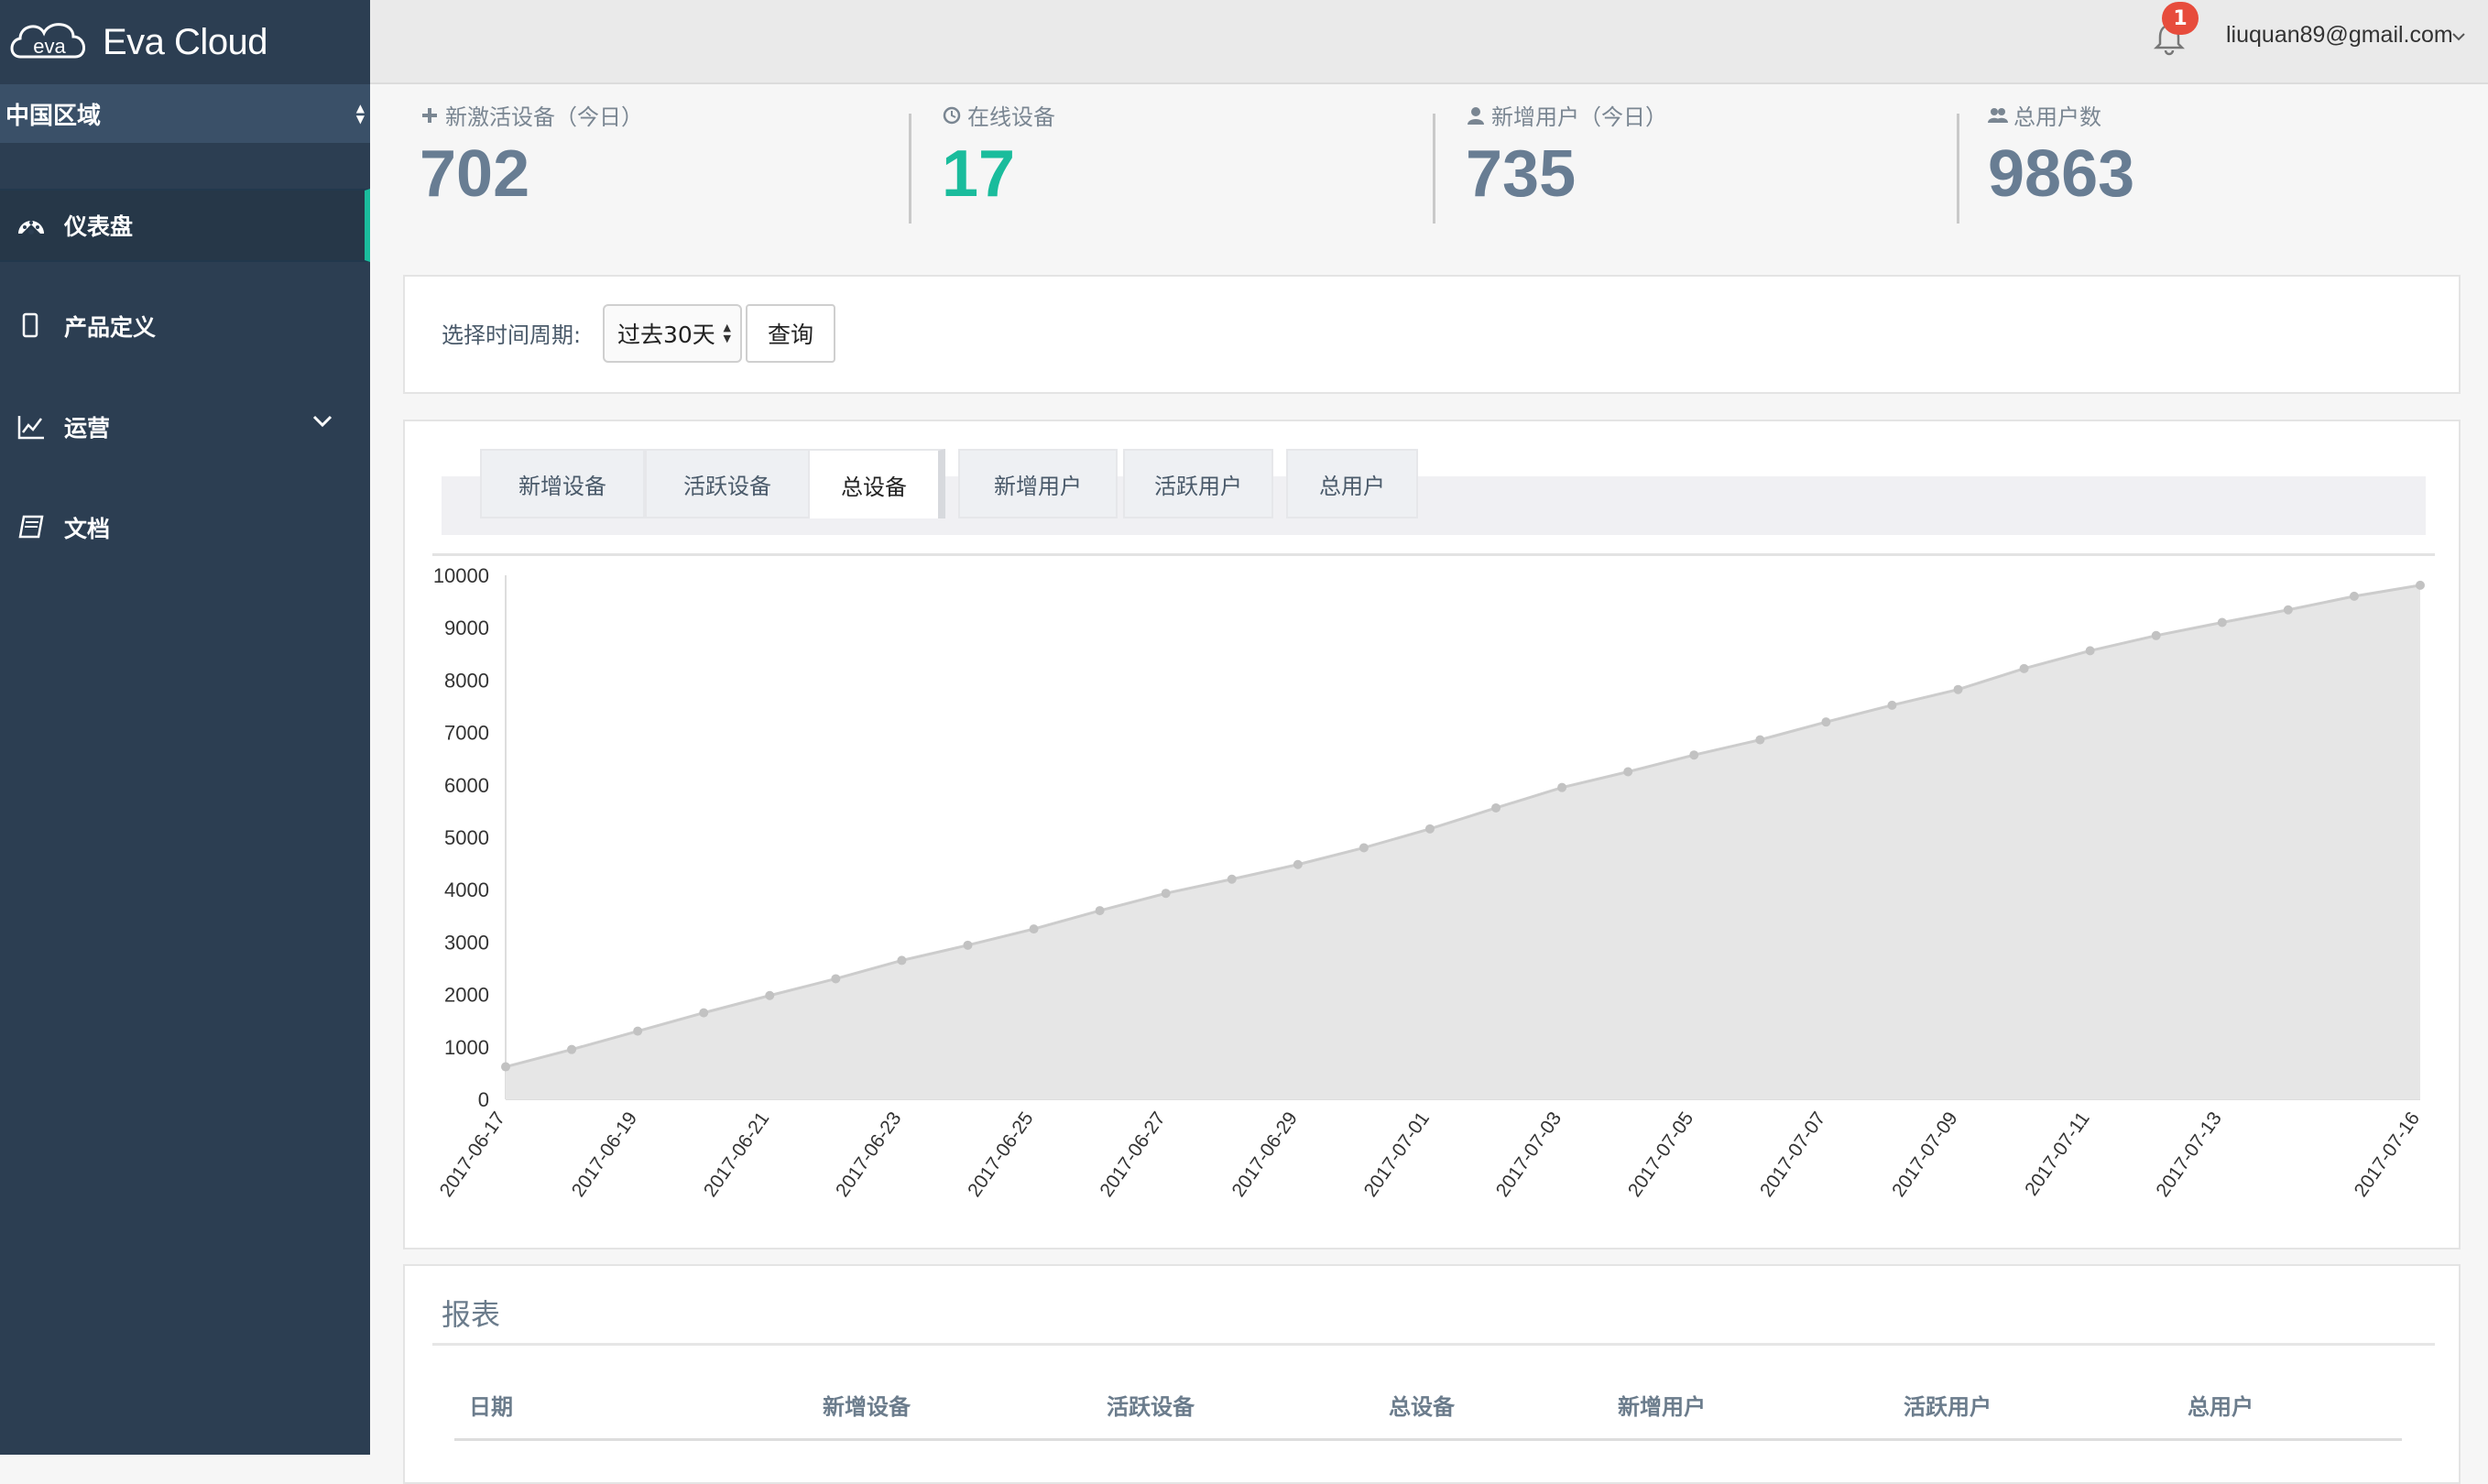 The height and width of the screenshot is (1484, 2488). What do you see at coordinates (467, 838) in the screenshot?
I see `y-tick-label: 5000` at bounding box center [467, 838].